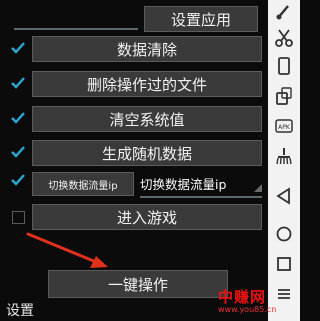  I want to click on menu-icon, so click(284, 294).